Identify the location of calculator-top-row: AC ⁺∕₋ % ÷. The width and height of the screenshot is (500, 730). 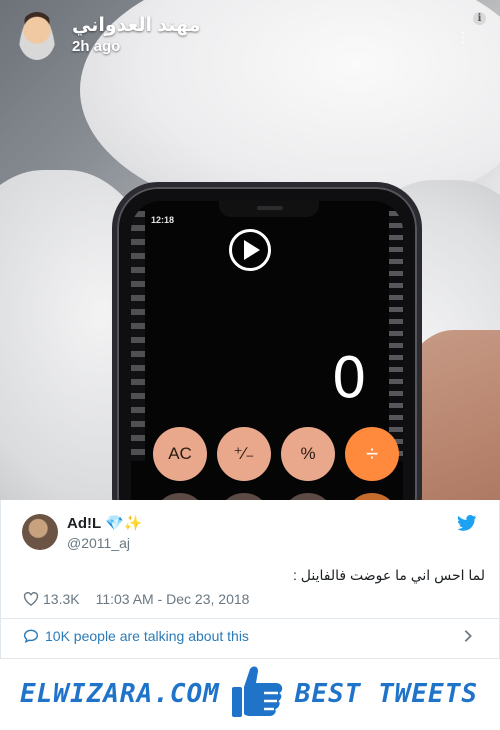
(278, 457).